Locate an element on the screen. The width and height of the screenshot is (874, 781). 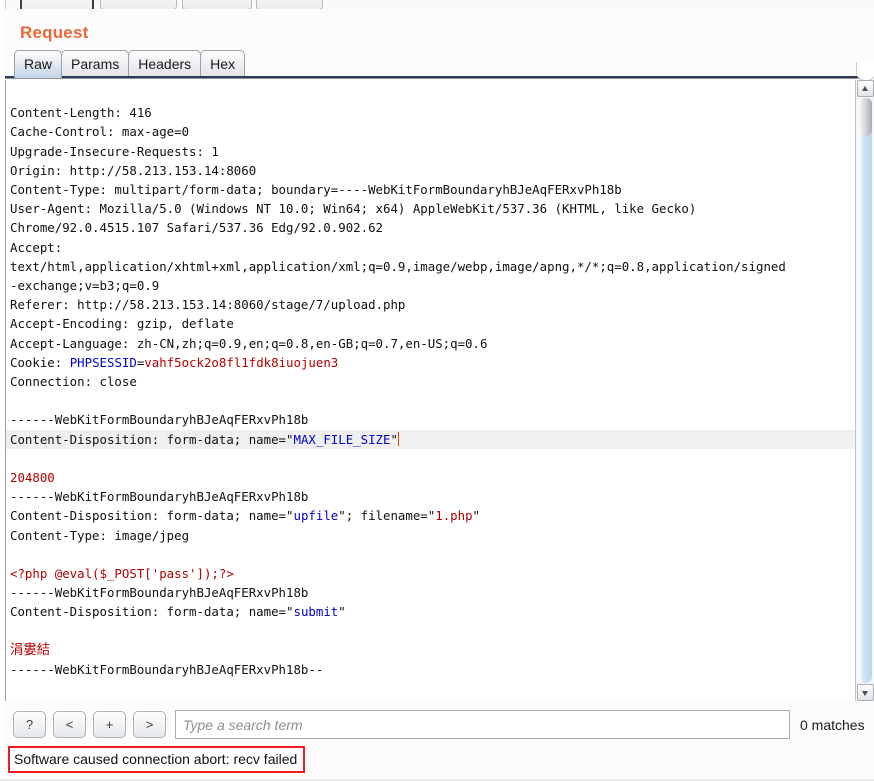
cookie-key: Cookie: is located at coordinates (40, 362).